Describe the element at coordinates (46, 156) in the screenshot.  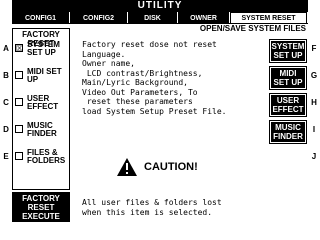
I see `option-label: FILES & FOLDERS` at that location.